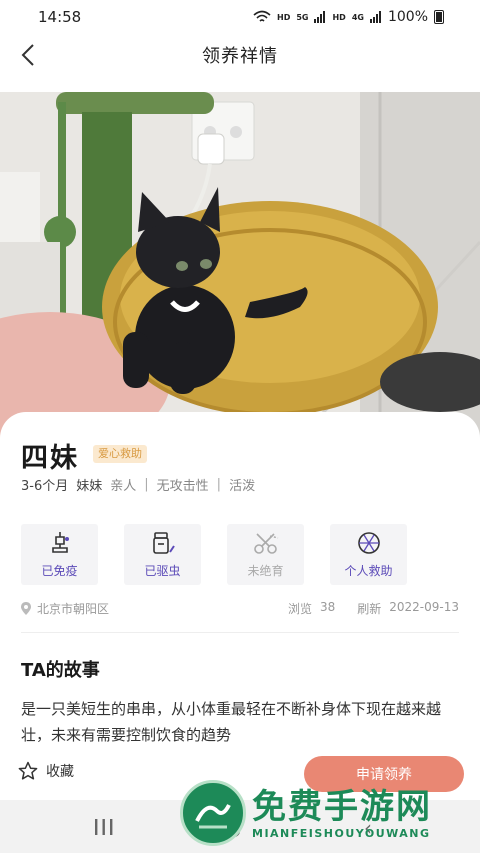 The width and height of the screenshot is (480, 853). Describe the element at coordinates (163, 543) in the screenshot. I see `deworm-icon` at that location.